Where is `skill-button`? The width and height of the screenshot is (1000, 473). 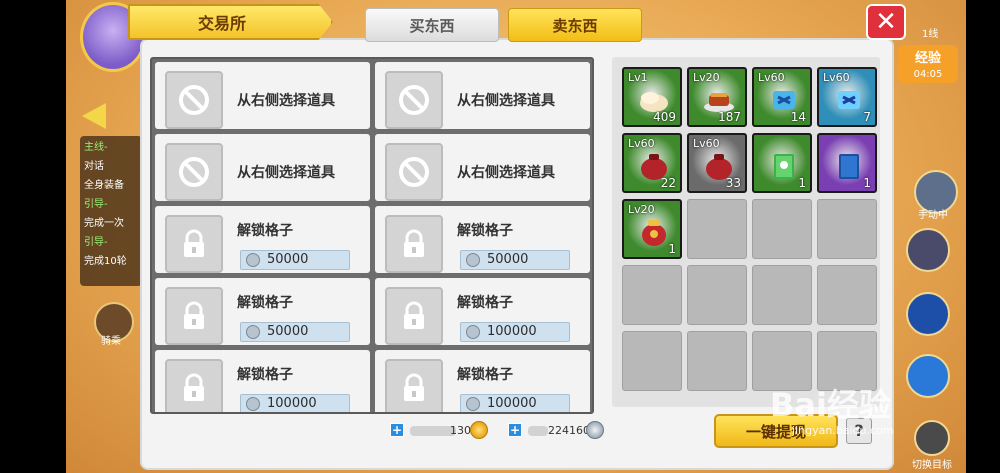
skill-button is located at coordinates (928, 314).